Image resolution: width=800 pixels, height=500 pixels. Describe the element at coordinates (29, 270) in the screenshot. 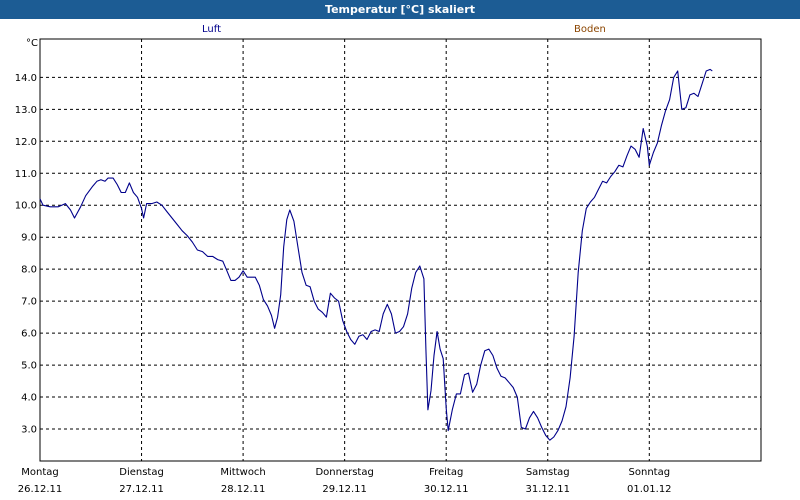

I see `y-tick-label: 8.0` at that location.